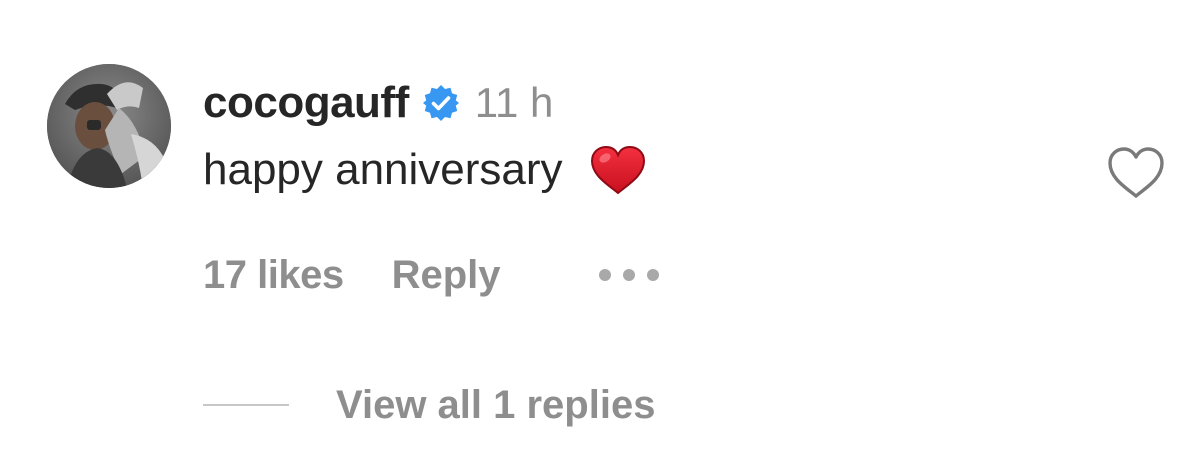  I want to click on avatar-photo, so click(109, 126).